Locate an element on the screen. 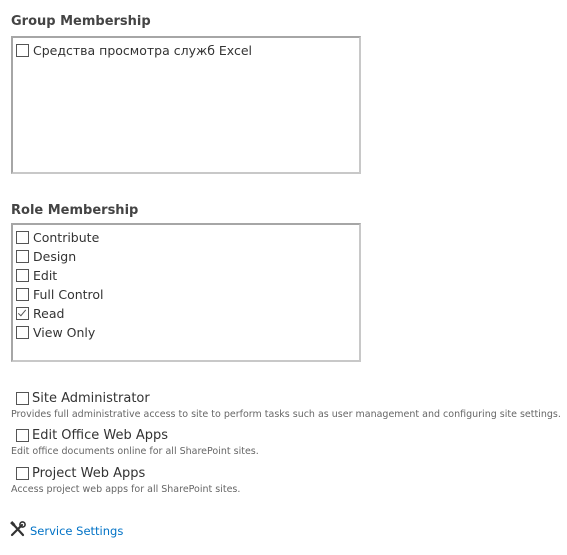  role-item-design: Design is located at coordinates (46, 256).